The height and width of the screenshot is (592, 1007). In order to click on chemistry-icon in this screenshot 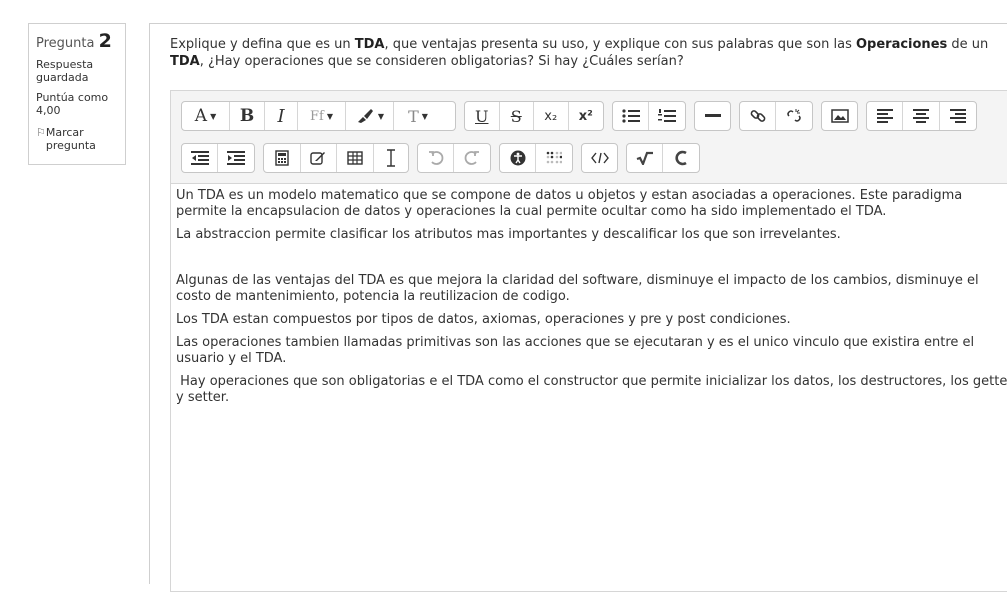, I will do `click(681, 158)`.